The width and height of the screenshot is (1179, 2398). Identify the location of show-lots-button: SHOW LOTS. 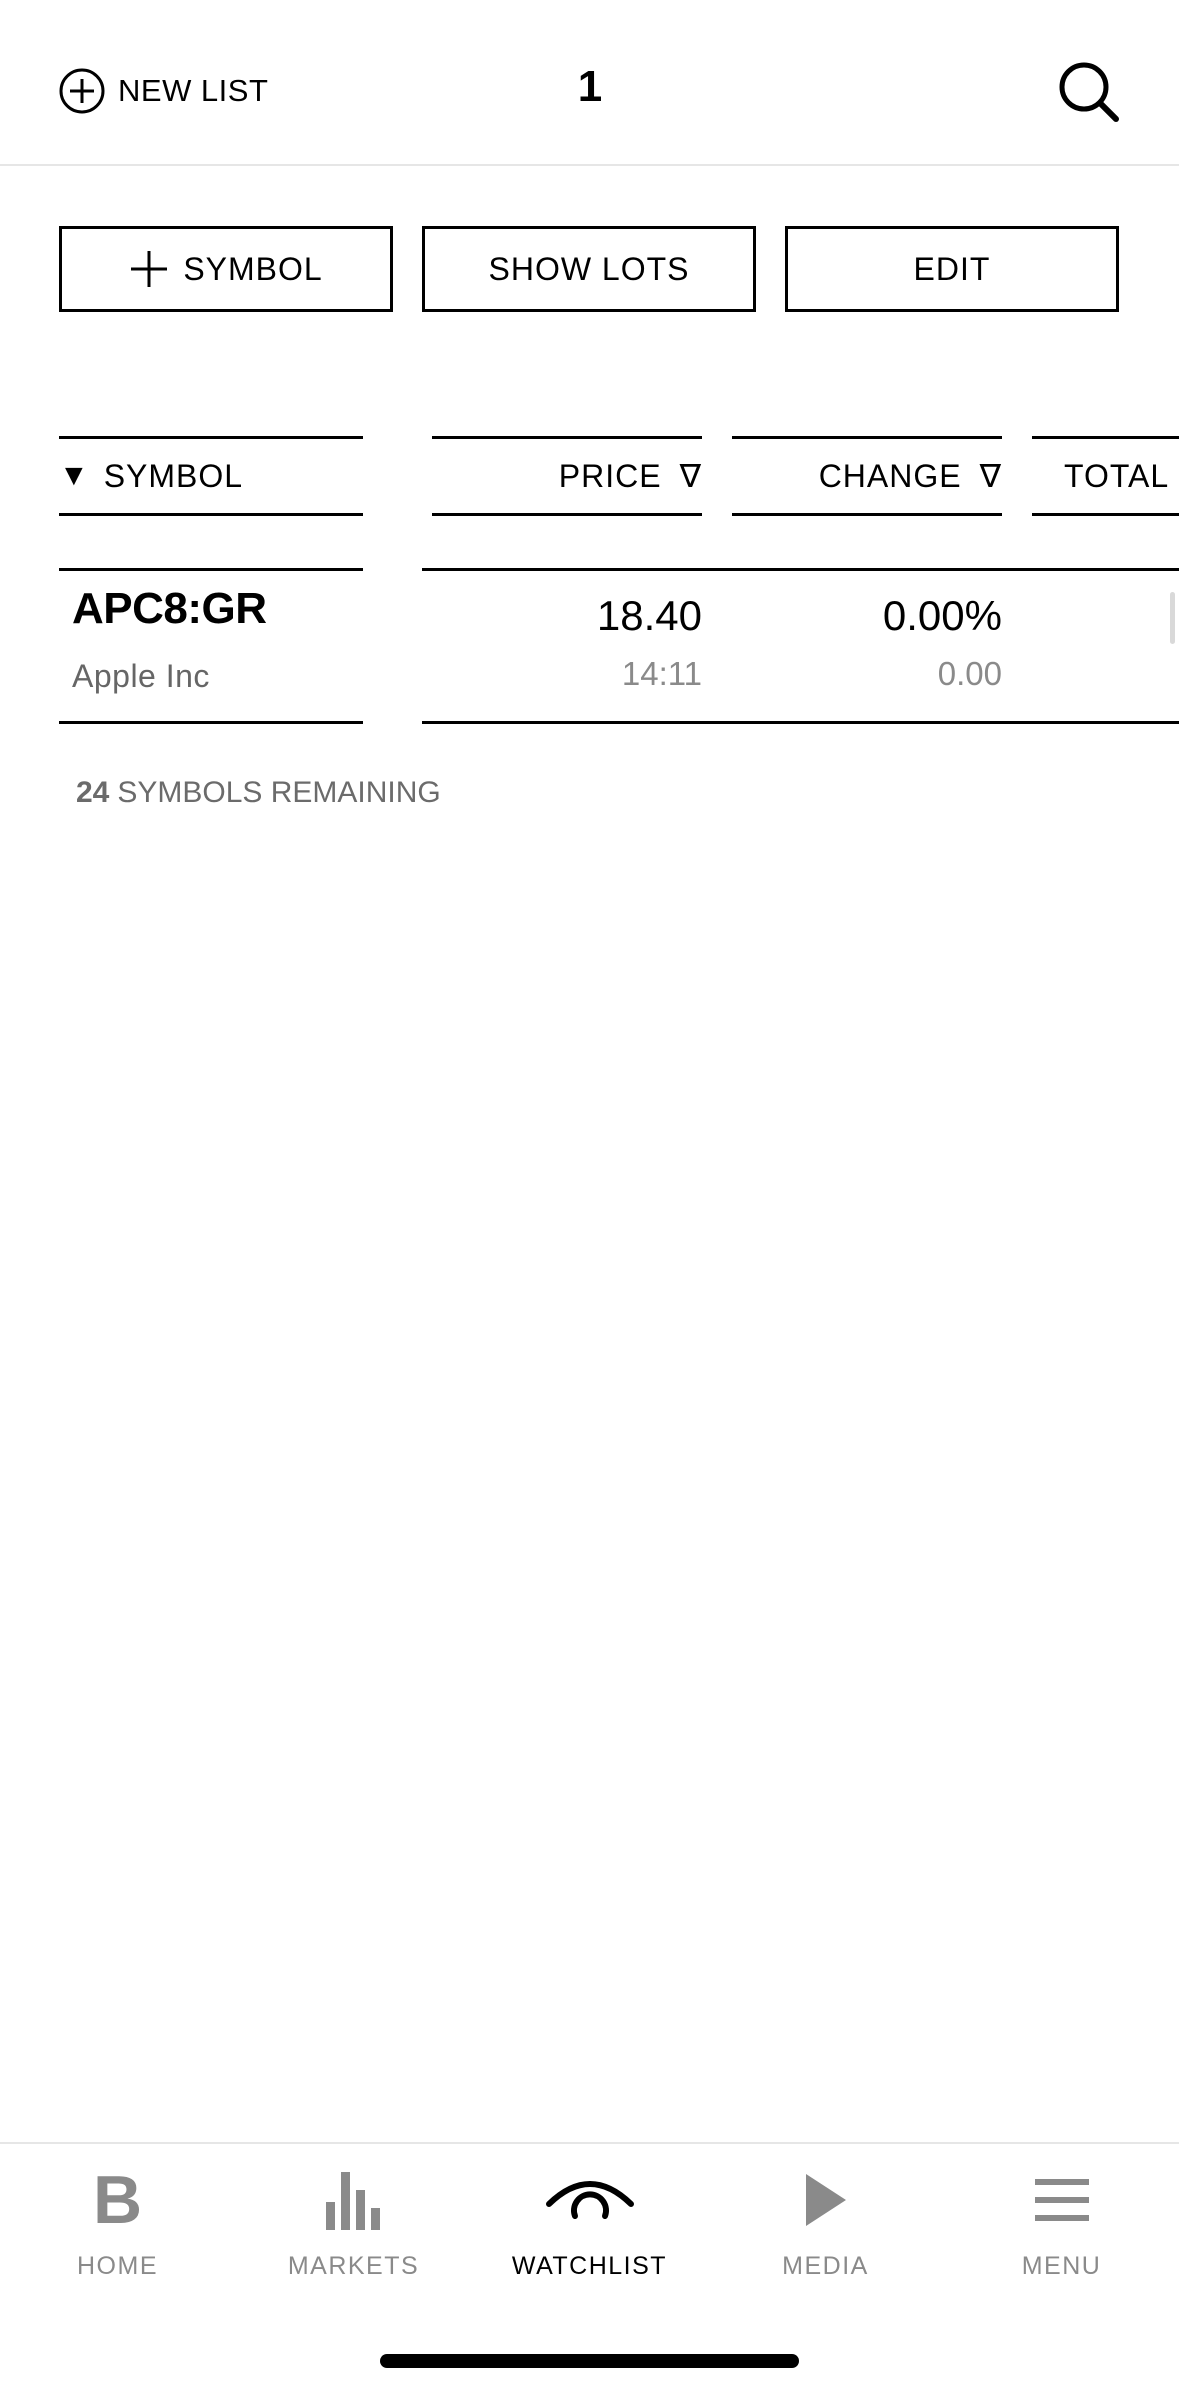
(589, 269).